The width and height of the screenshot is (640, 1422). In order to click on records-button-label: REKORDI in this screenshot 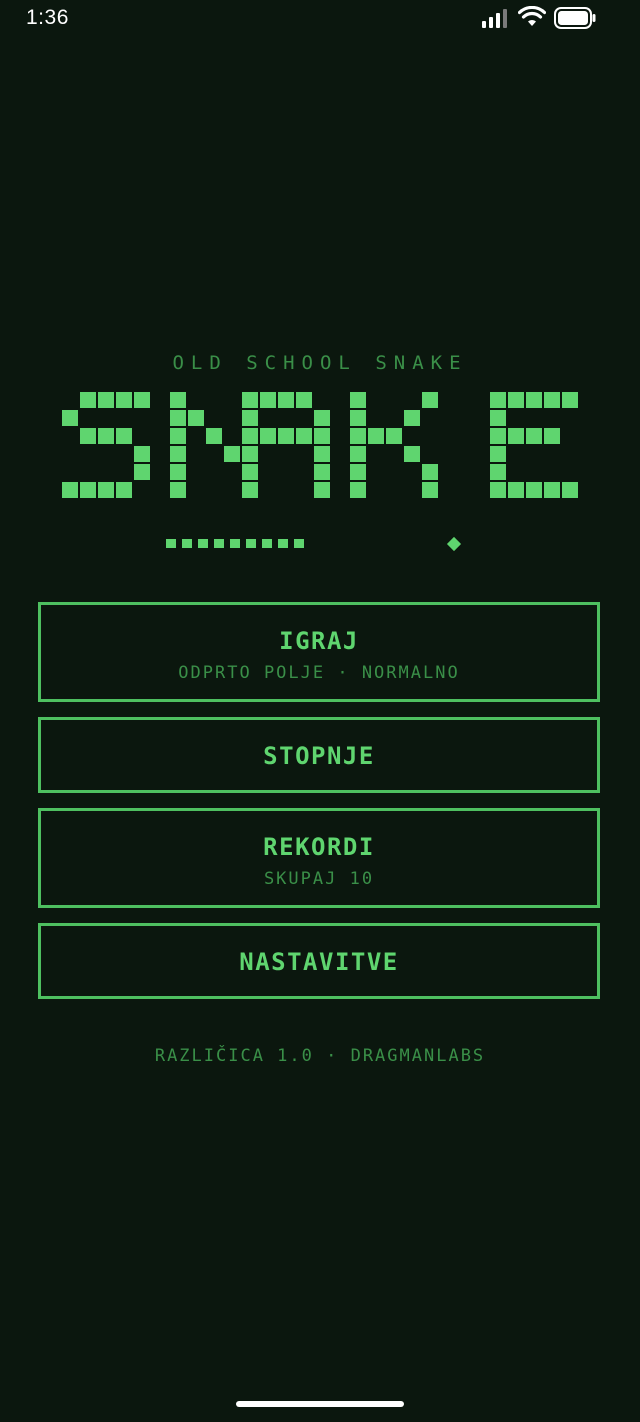, I will do `click(319, 847)`.